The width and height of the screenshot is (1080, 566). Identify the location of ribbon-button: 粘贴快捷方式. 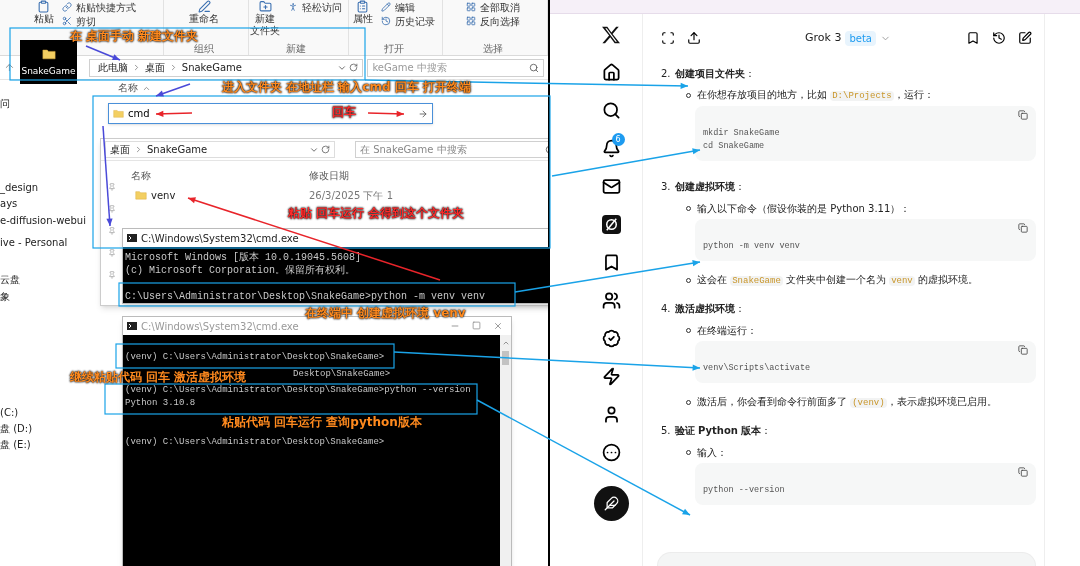
(98, 7).